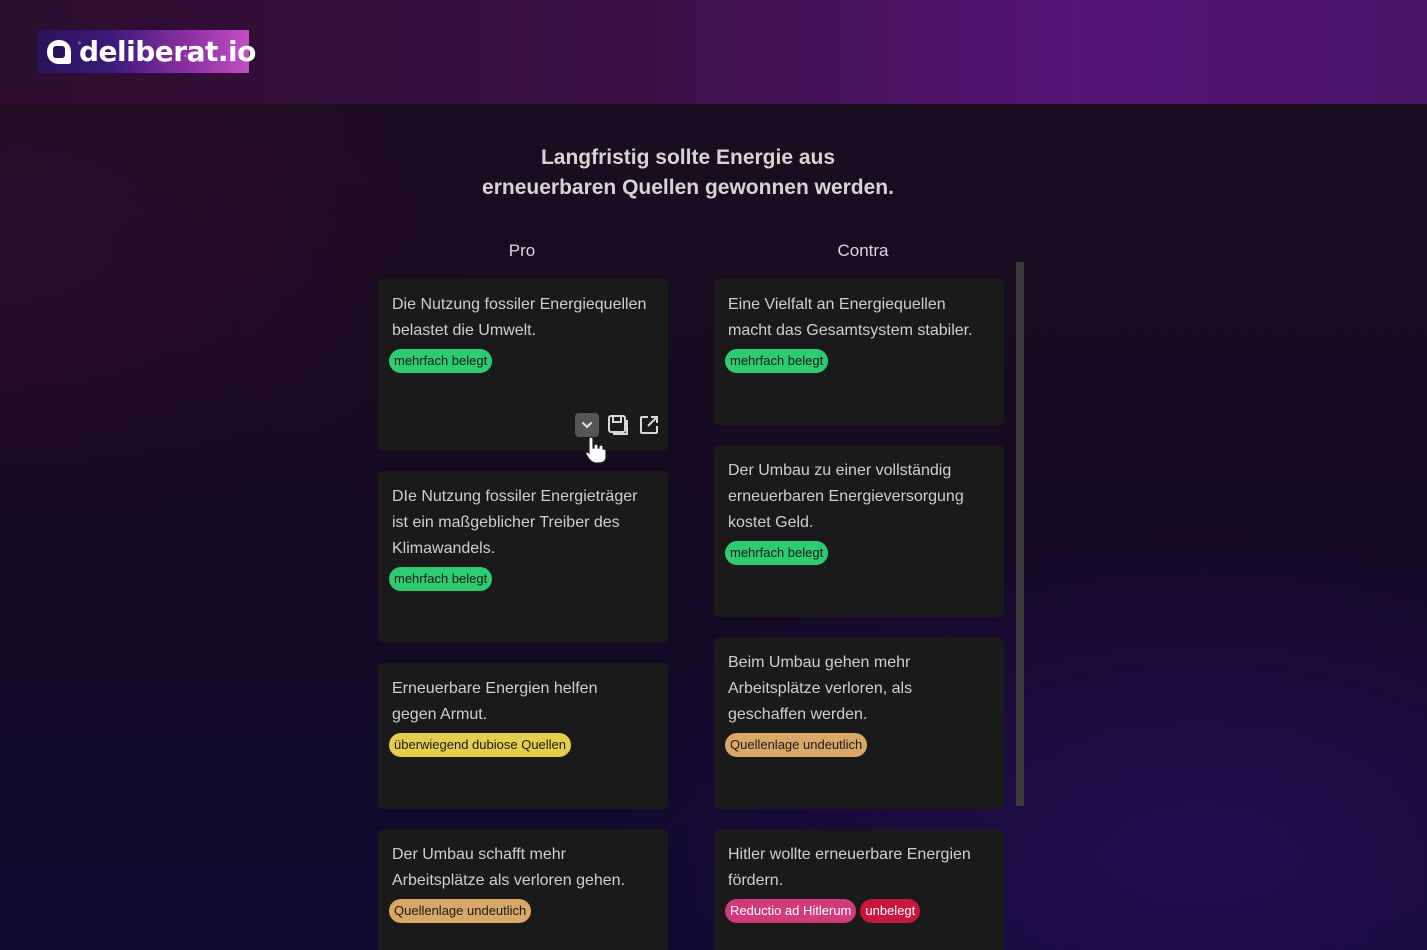  I want to click on topic-title-line-1: Langfristig sollte Energie aus, so click(688, 157).